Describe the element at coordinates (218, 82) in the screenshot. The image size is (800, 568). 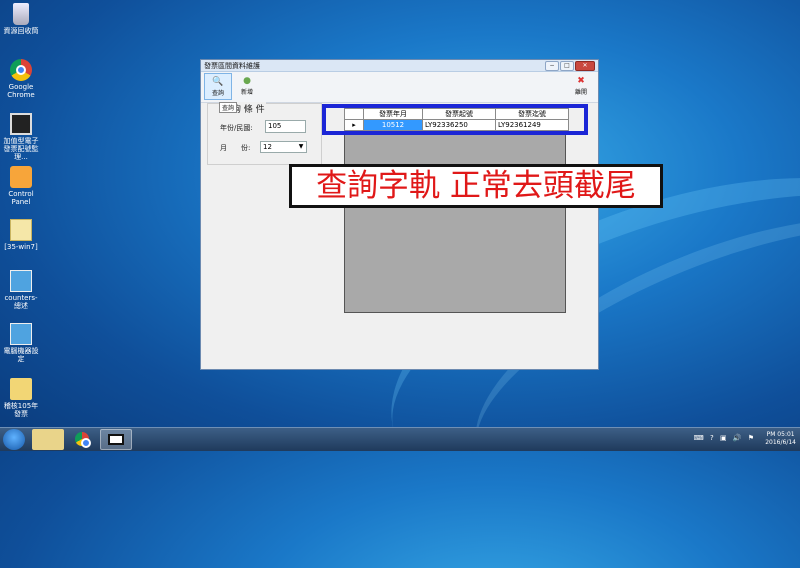
I see `search-icon: 🔍` at that location.